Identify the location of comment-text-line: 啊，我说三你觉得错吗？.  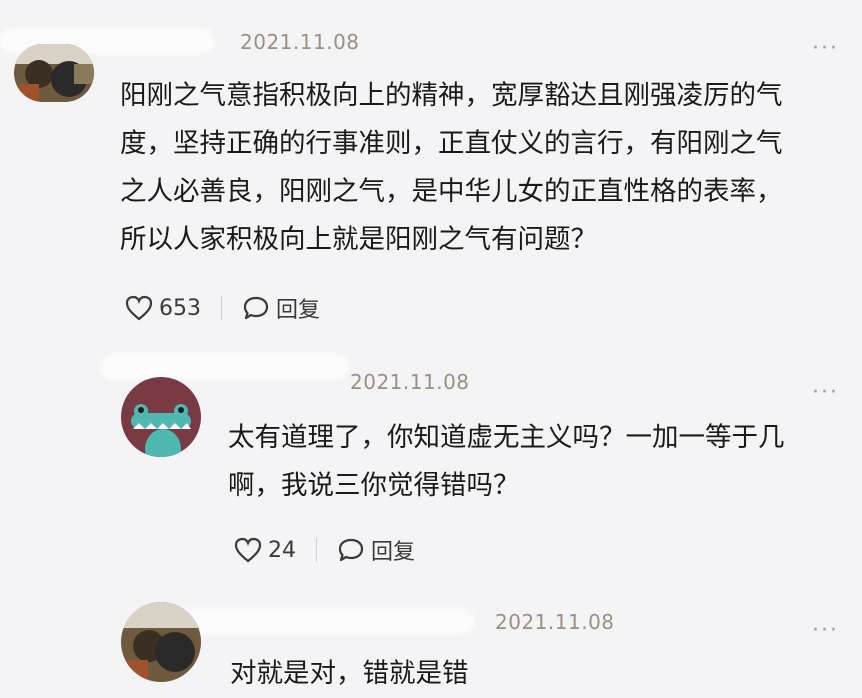
(374, 485).